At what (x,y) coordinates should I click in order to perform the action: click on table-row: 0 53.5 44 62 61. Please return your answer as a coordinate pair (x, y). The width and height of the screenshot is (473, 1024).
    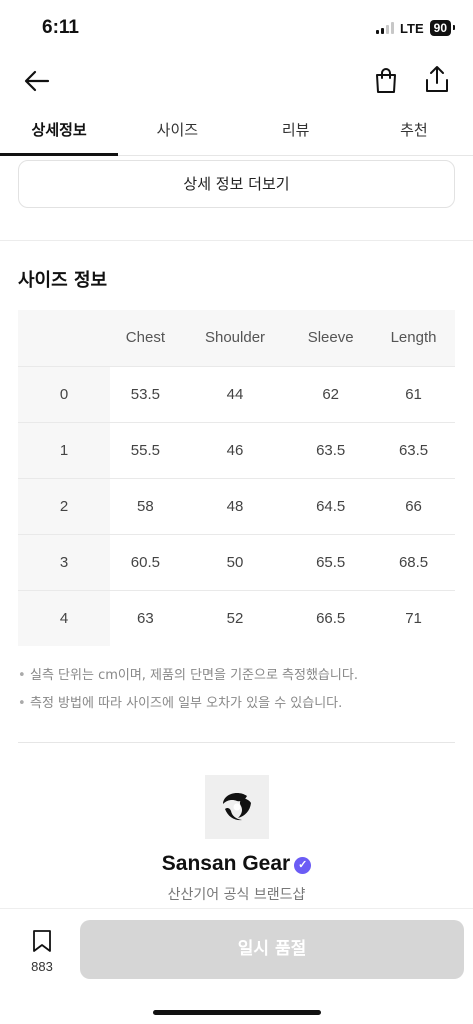
    Looking at the image, I should click on (236, 394).